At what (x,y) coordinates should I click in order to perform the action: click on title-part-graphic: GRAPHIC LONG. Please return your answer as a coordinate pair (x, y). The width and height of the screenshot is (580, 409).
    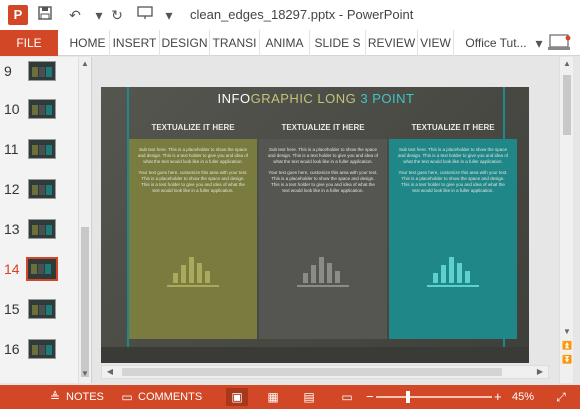
    Looking at the image, I should click on (305, 98).